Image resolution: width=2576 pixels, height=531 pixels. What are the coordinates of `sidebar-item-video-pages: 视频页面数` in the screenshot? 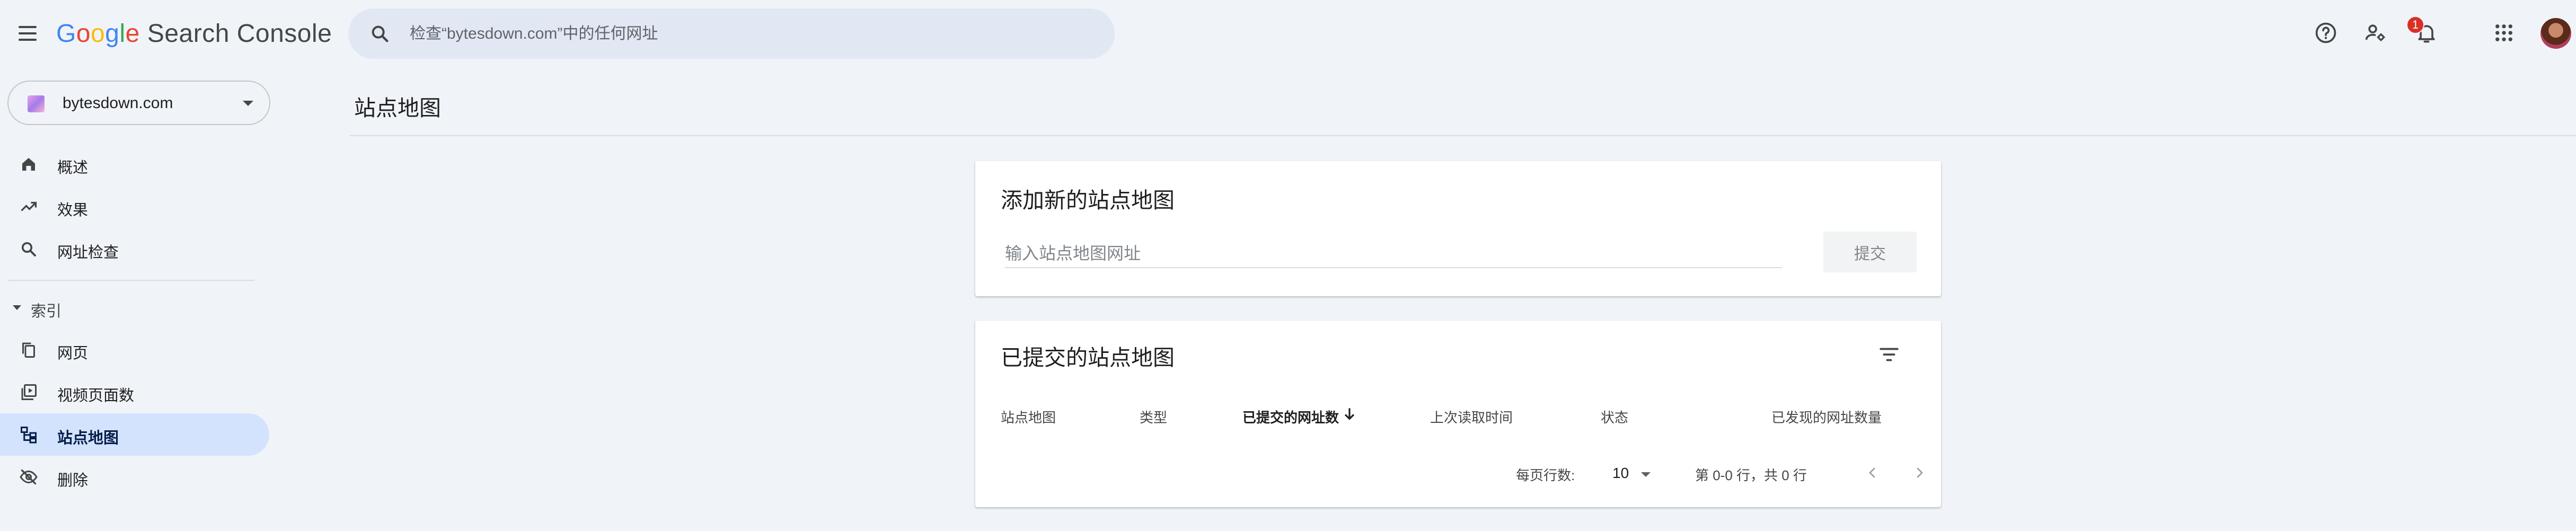 It's located at (134, 392).